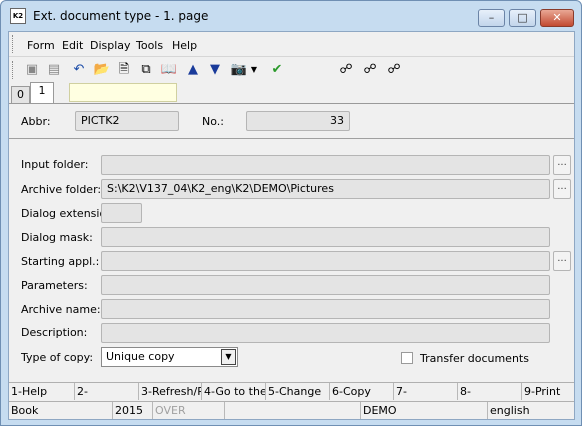 Image resolution: width=582 pixels, height=426 pixels. Describe the element at coordinates (61, 189) in the screenshot. I see `archive-folder-label: Archive folder:` at that location.